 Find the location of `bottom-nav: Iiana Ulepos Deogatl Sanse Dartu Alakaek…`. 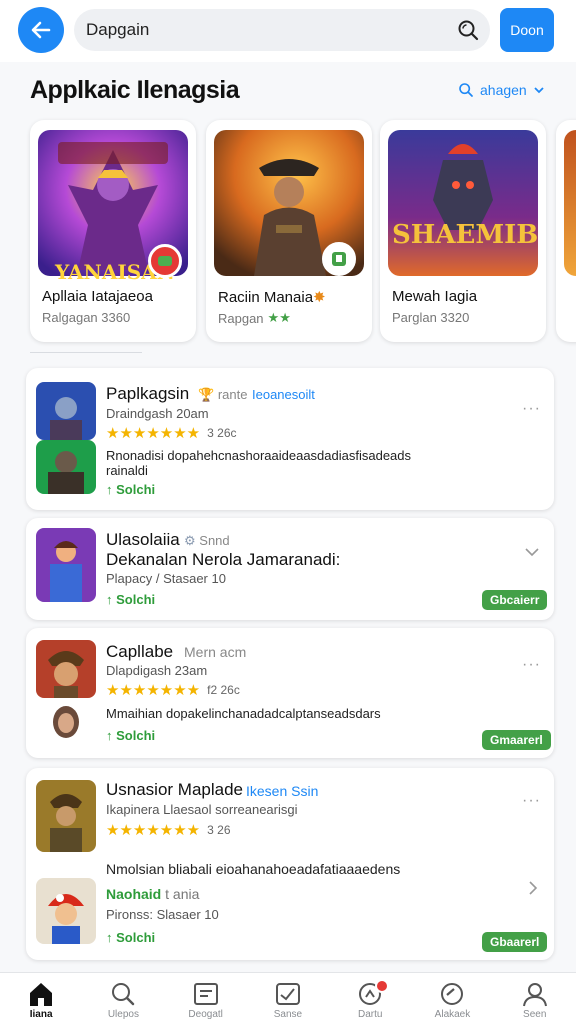

bottom-nav: Iiana Ulepos Deogatl Sanse Dartu Alakaek… is located at coordinates (288, 998).